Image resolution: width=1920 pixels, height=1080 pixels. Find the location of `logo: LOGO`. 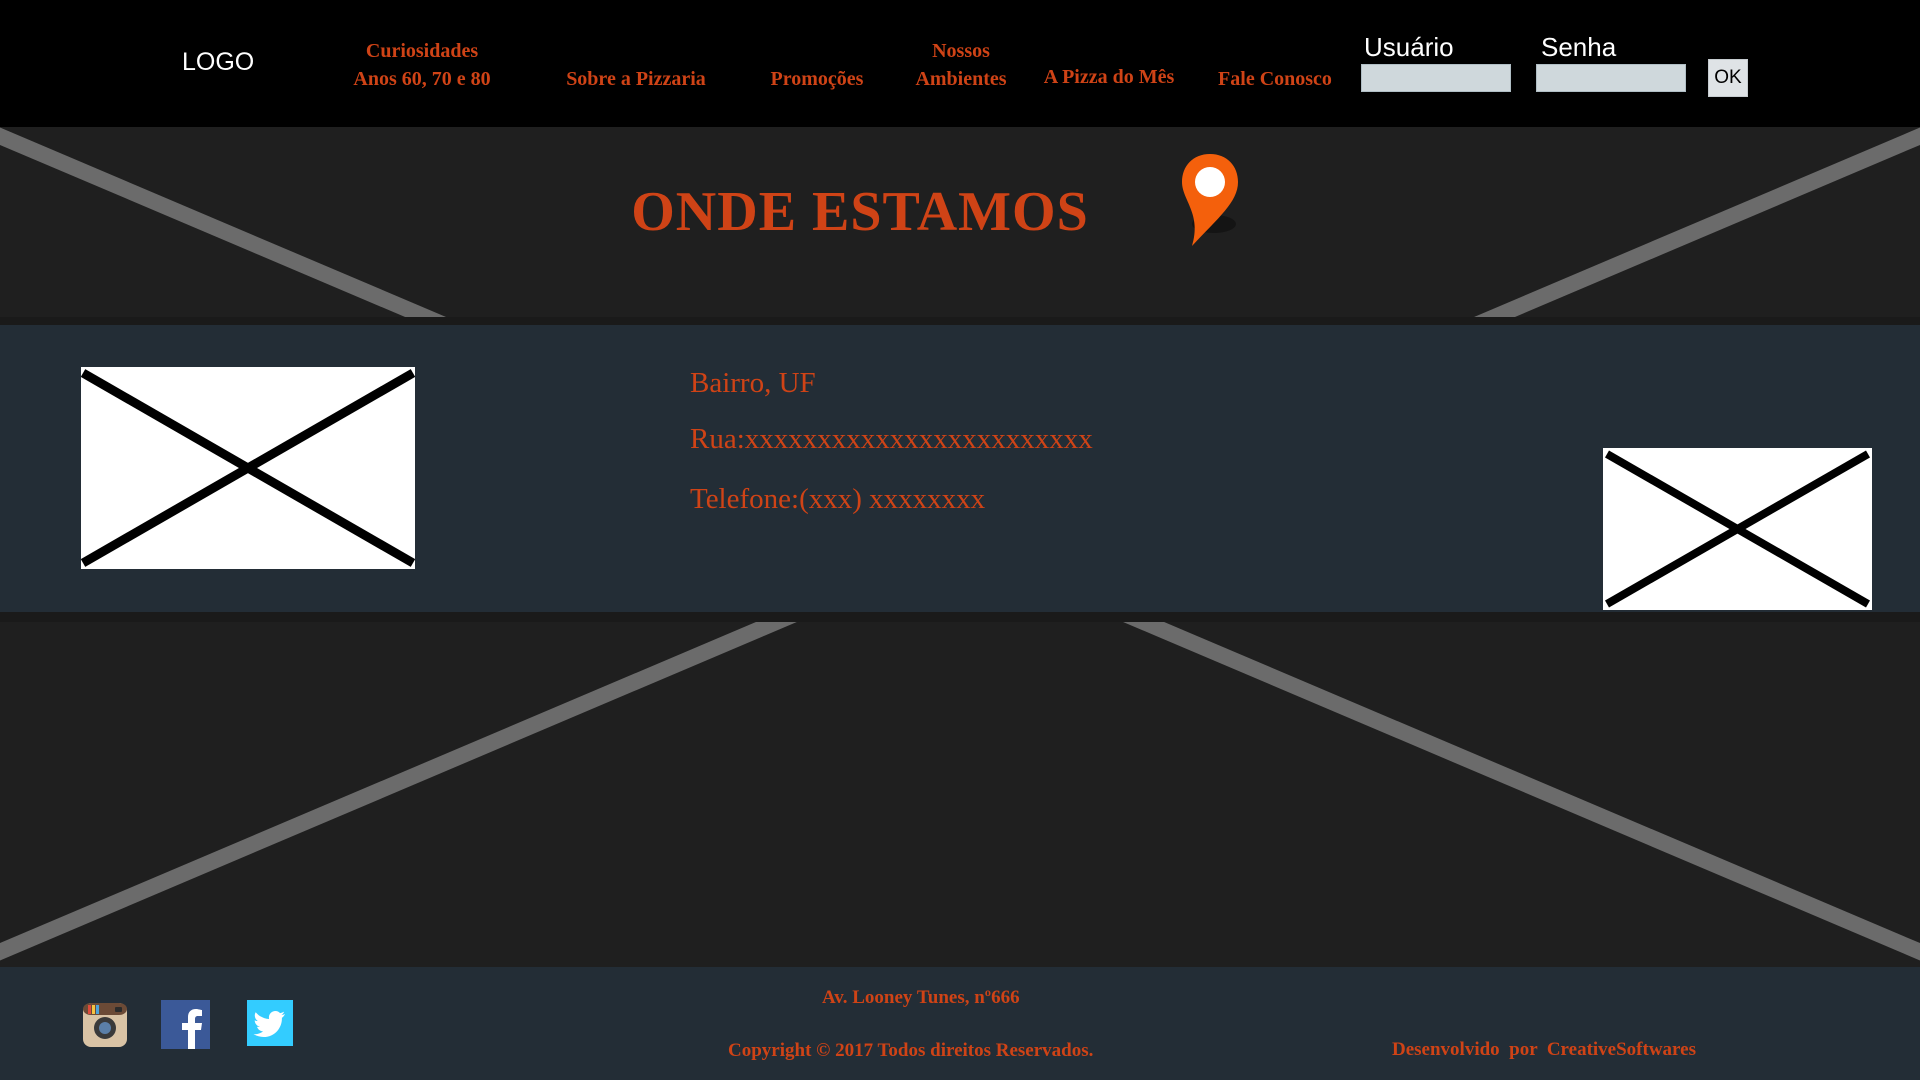

logo: LOGO is located at coordinates (218, 62).